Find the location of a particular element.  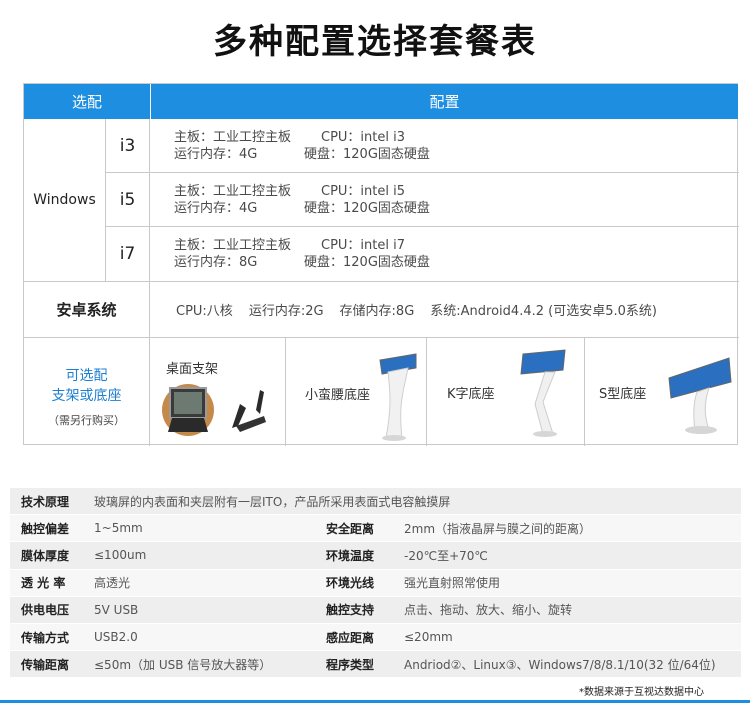

spec-key: 技术原理 is located at coordinates (45, 501).